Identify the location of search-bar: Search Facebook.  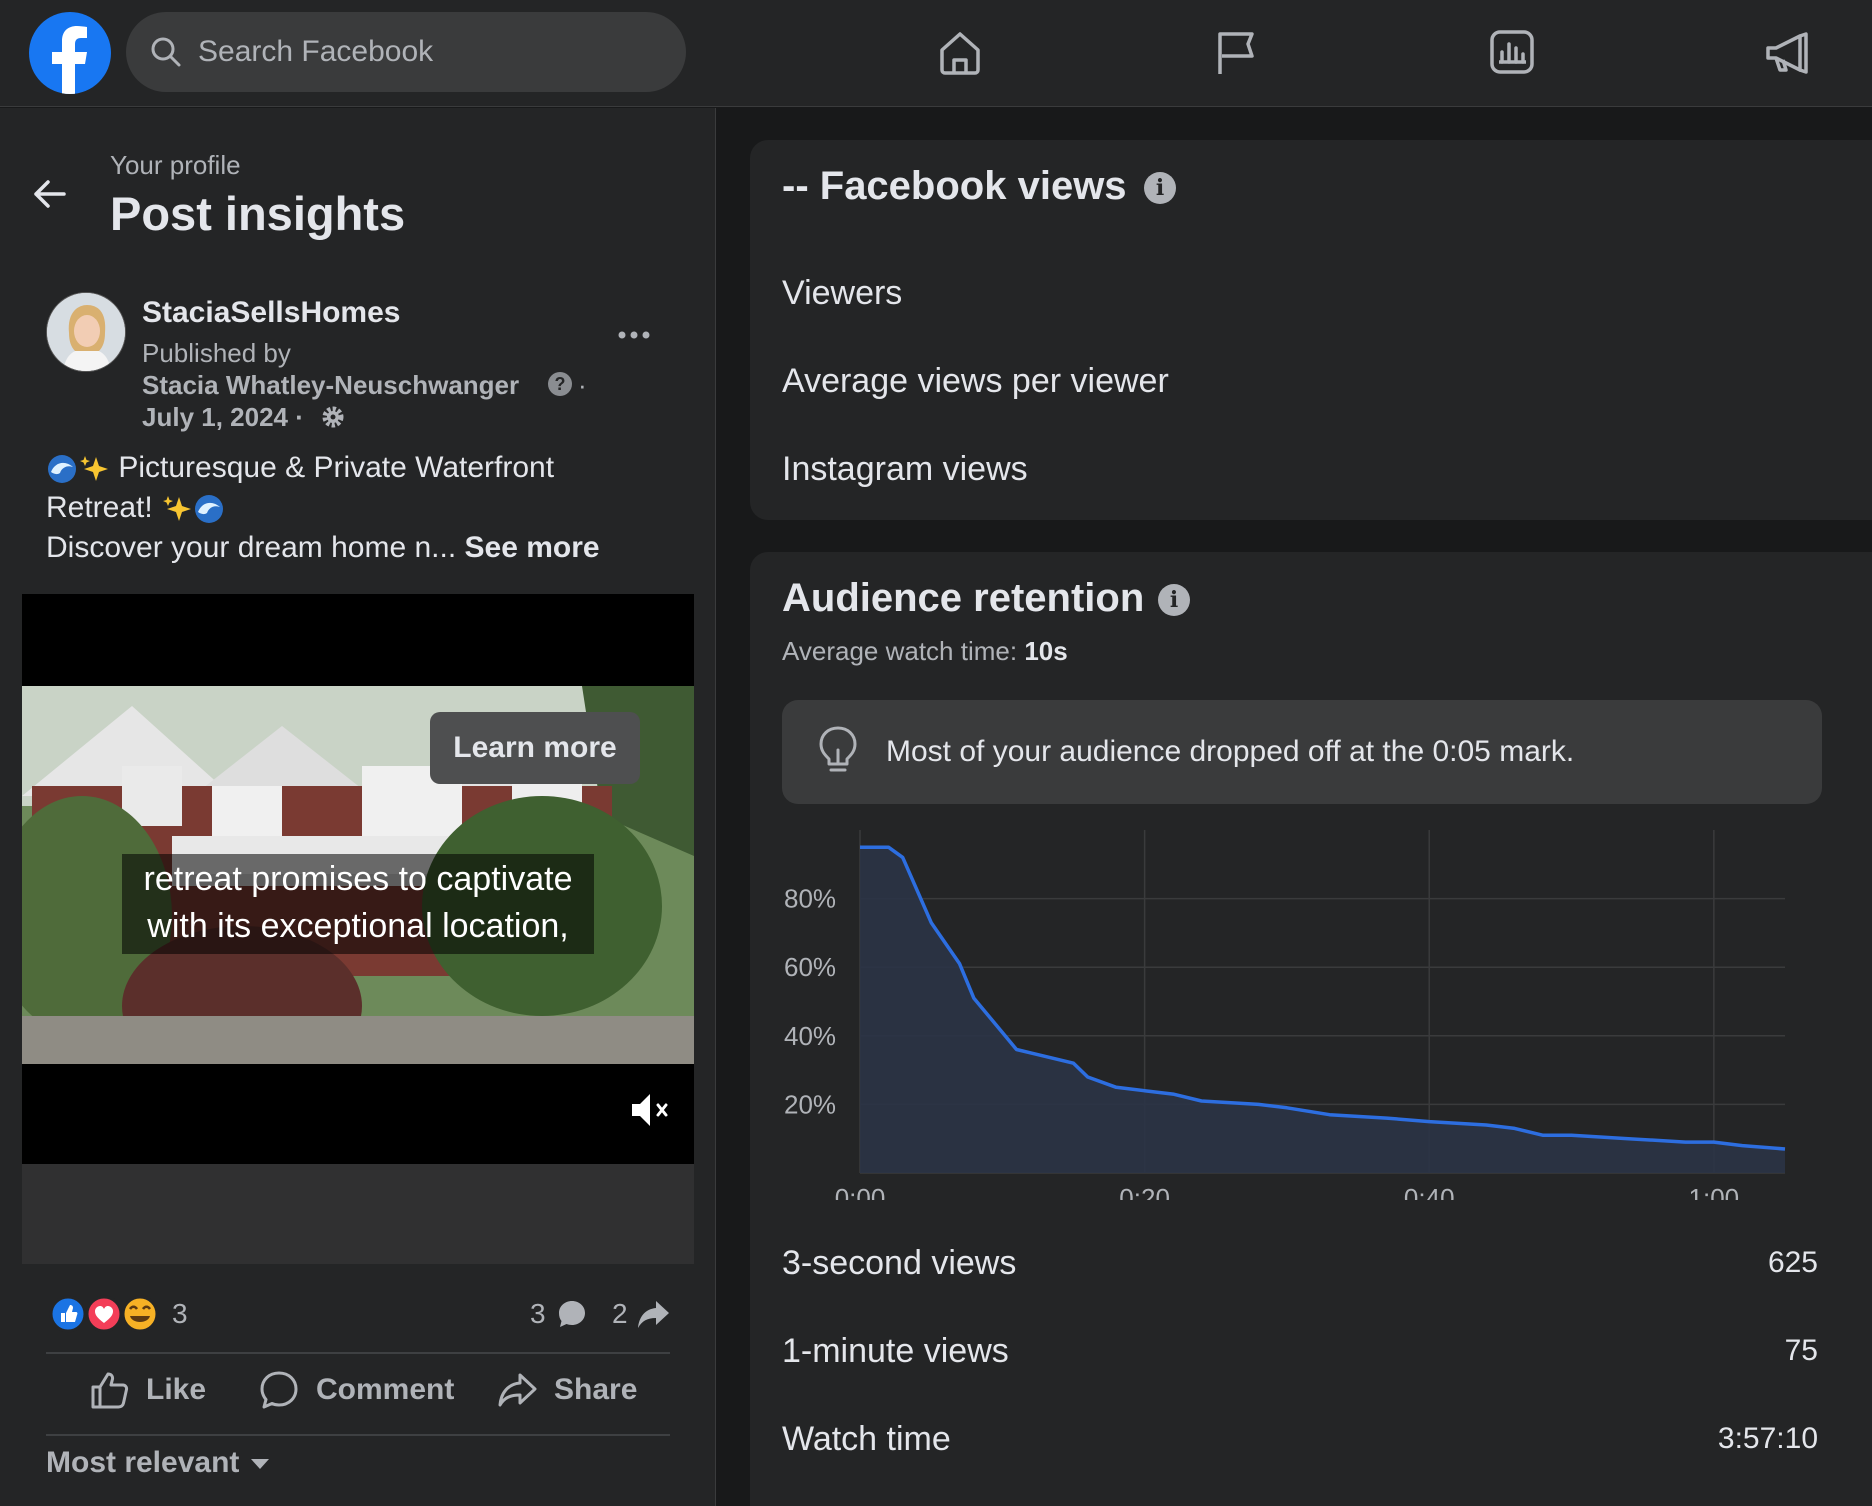
(406, 52).